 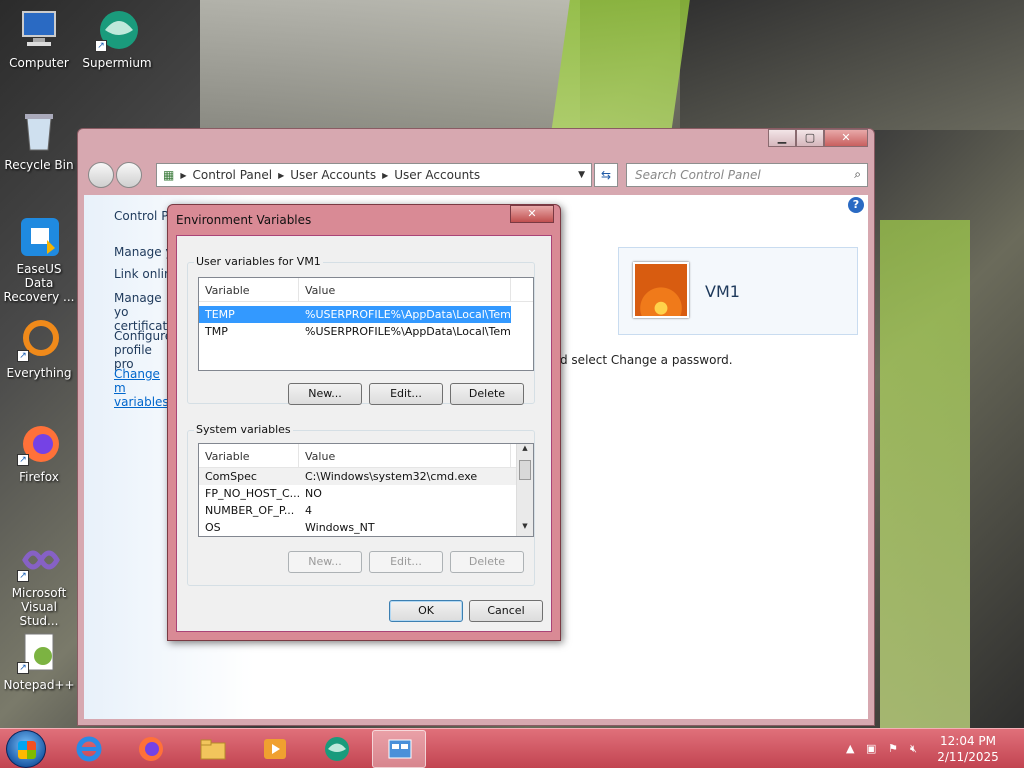 I want to click on taskbar-media-player, so click(x=275, y=749).